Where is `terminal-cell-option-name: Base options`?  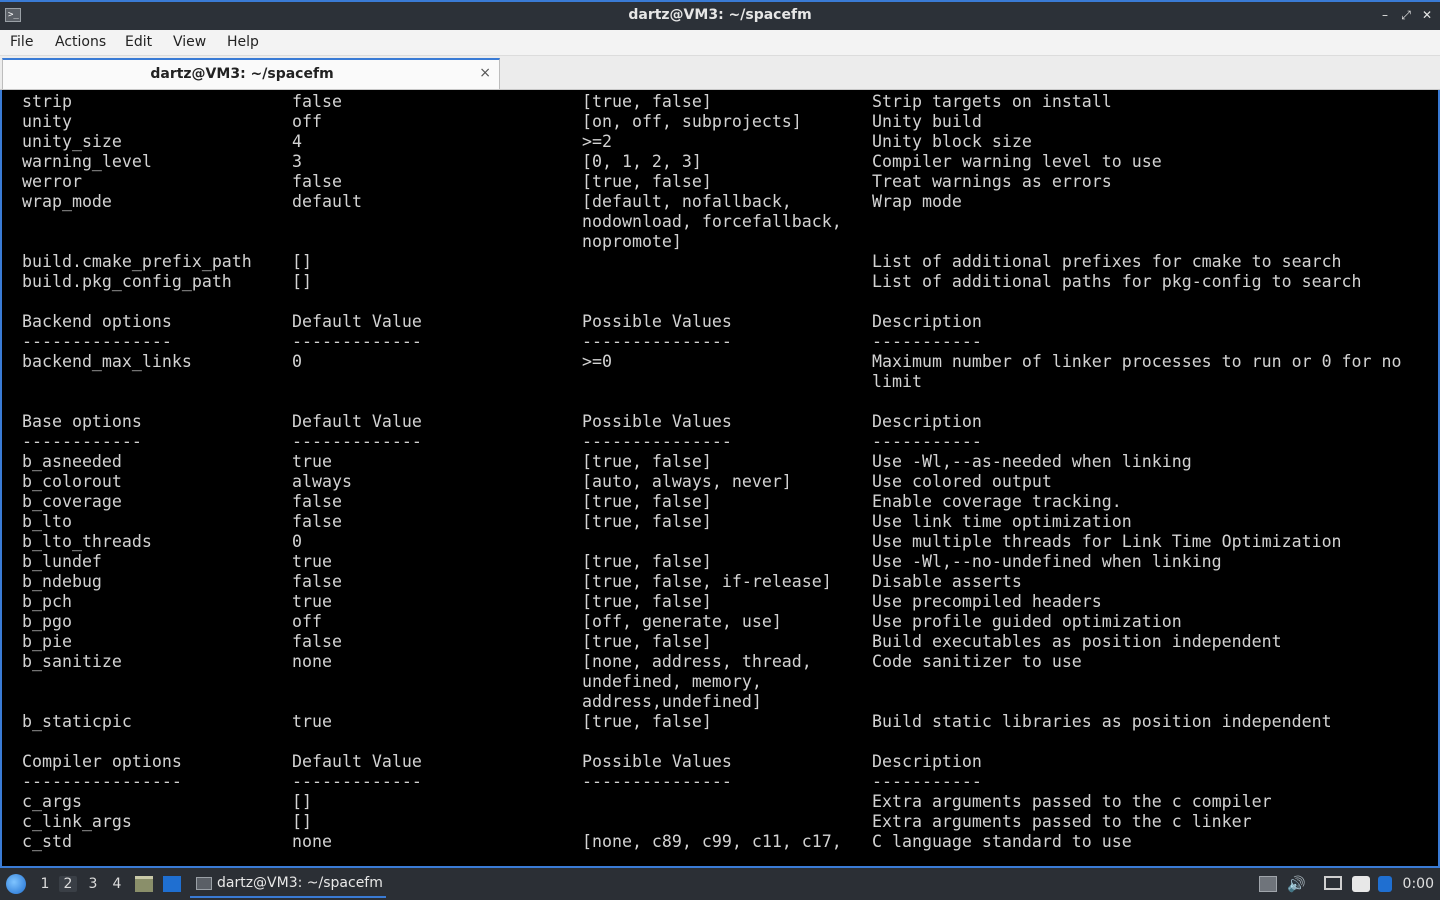 terminal-cell-option-name: Base options is located at coordinates (82, 421).